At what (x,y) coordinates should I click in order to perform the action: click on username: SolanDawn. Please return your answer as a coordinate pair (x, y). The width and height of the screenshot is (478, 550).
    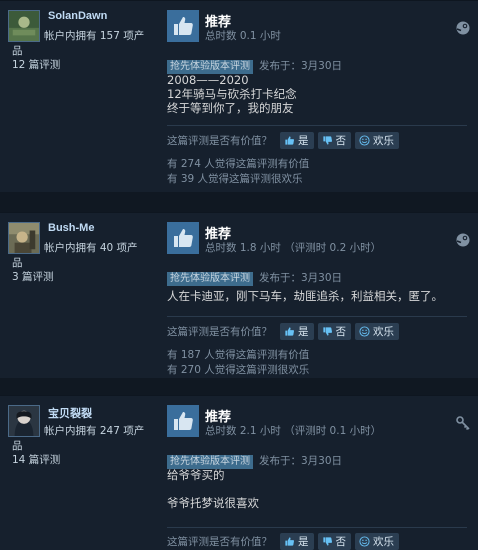
    Looking at the image, I should click on (77, 16).